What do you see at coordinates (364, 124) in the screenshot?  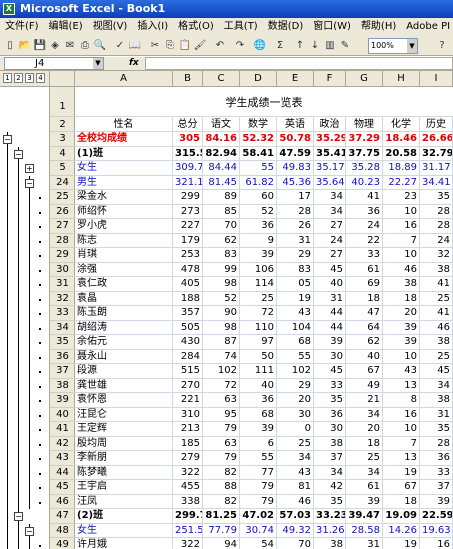 I see `cell-G2: 物理` at bounding box center [364, 124].